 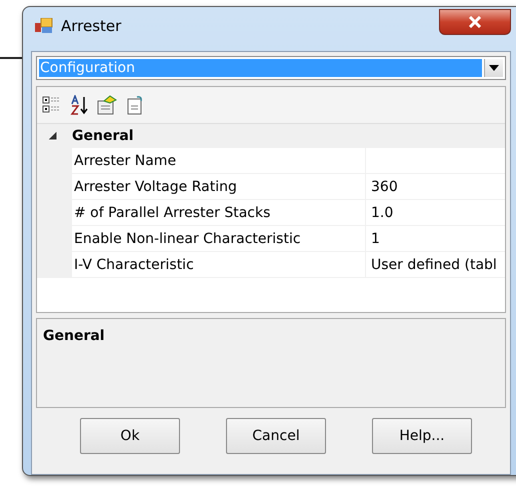 I want to click on document-icon, so click(x=135, y=105).